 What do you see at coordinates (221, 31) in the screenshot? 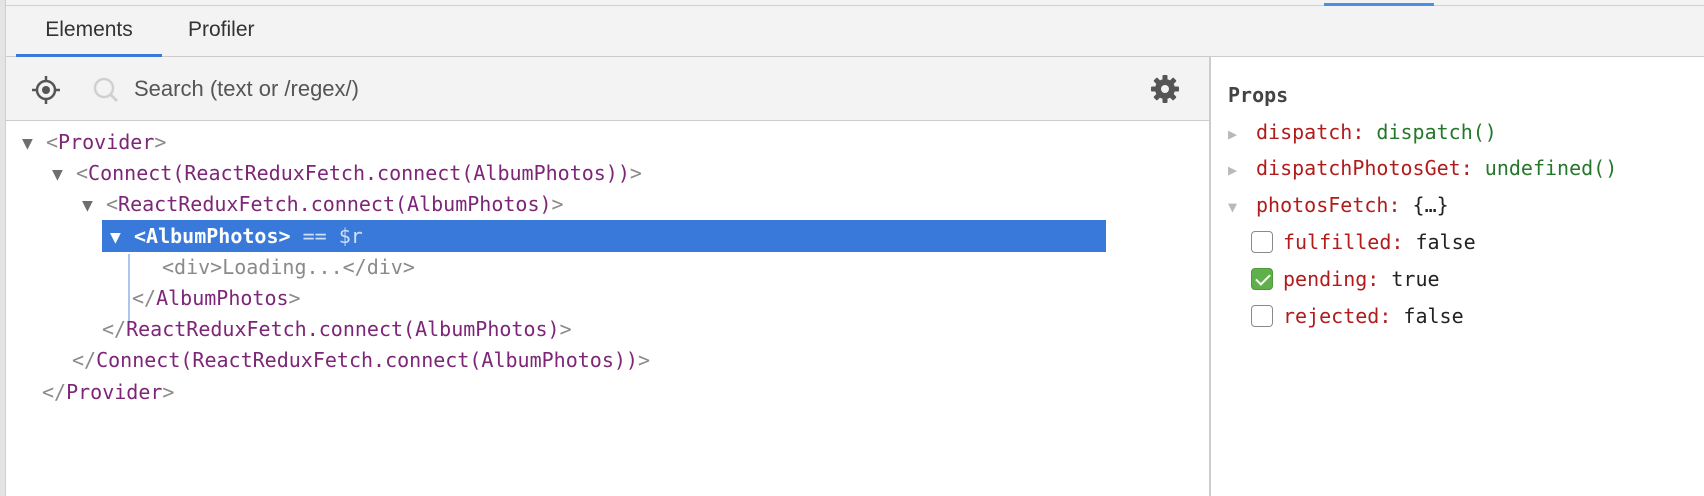
I see `tab-profiler: Profiler` at bounding box center [221, 31].